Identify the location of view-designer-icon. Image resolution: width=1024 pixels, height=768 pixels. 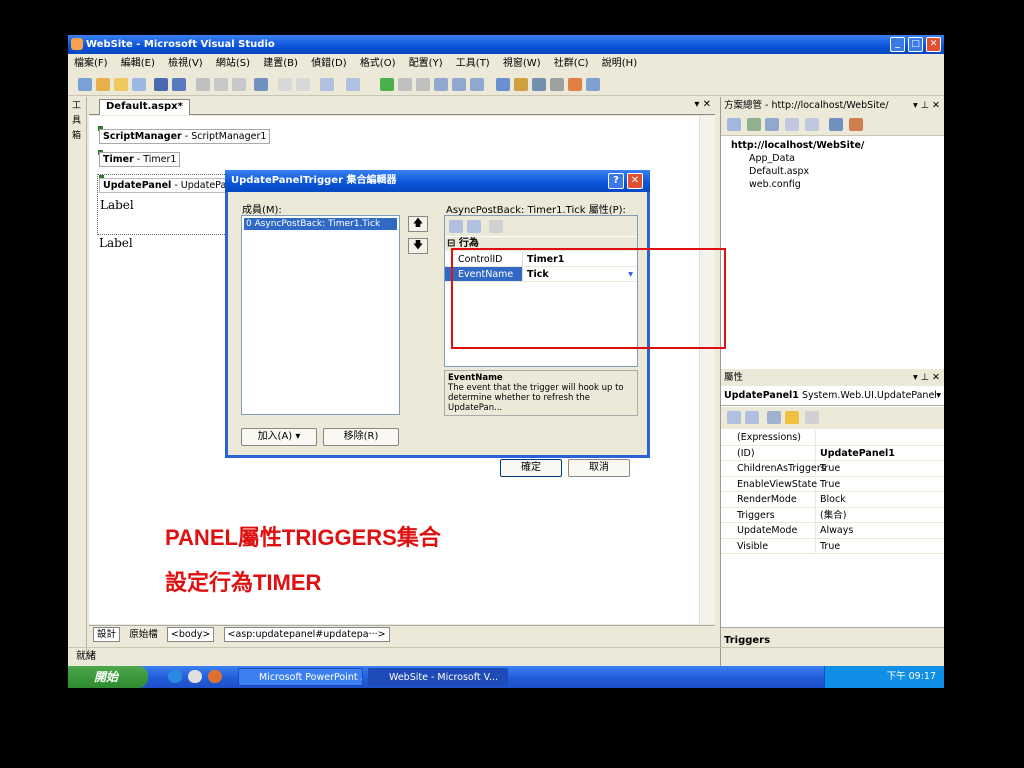
(812, 124).